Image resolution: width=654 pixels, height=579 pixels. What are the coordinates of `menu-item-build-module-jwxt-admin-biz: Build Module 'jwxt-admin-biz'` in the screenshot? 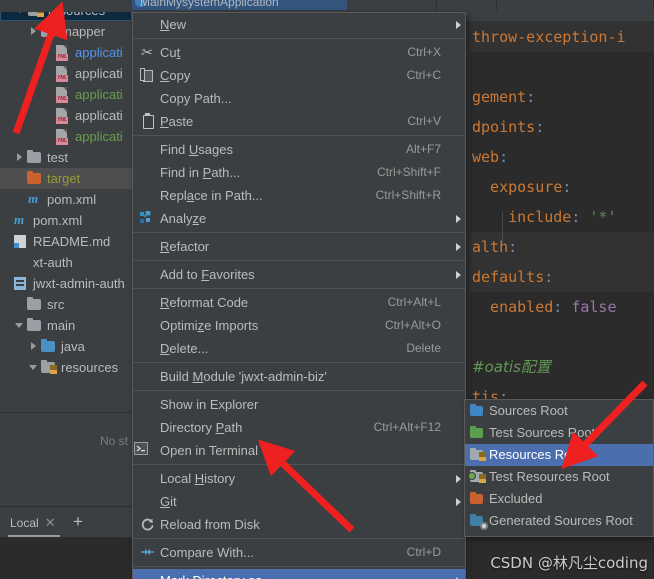 It's located at (299, 376).